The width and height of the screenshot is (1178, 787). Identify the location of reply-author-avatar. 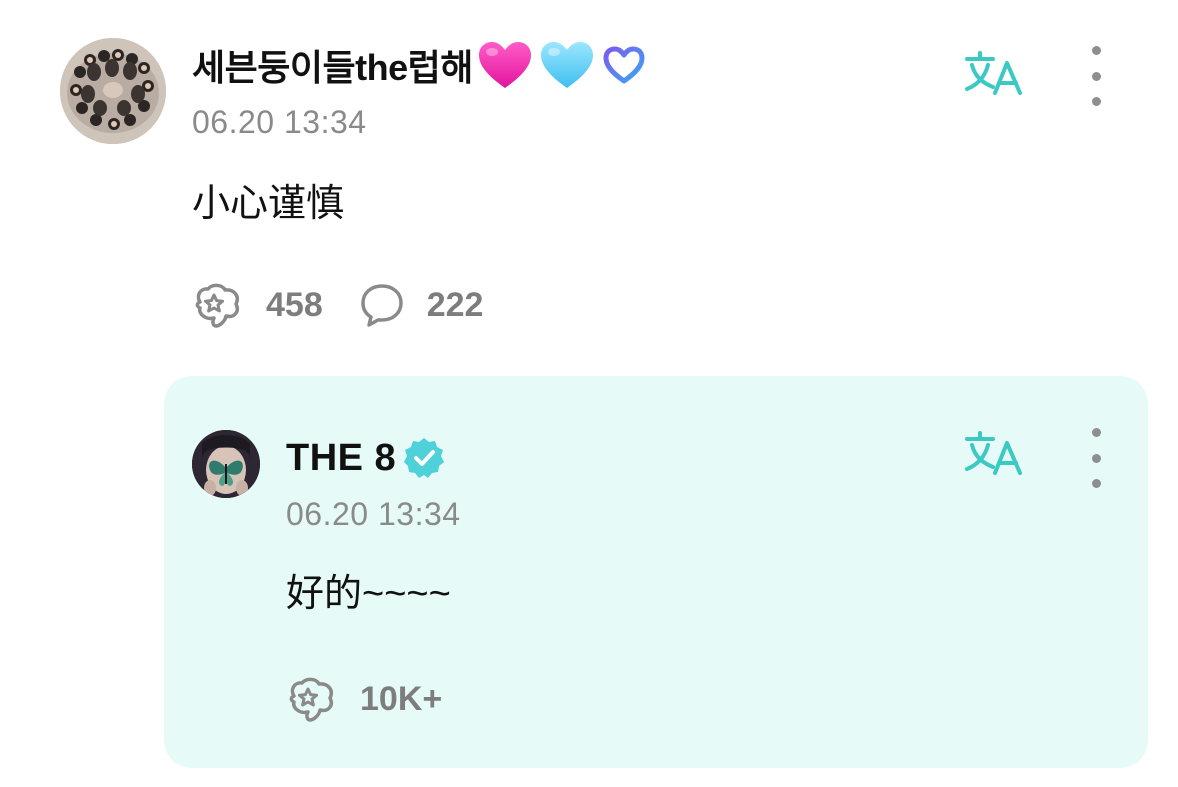
(226, 464).